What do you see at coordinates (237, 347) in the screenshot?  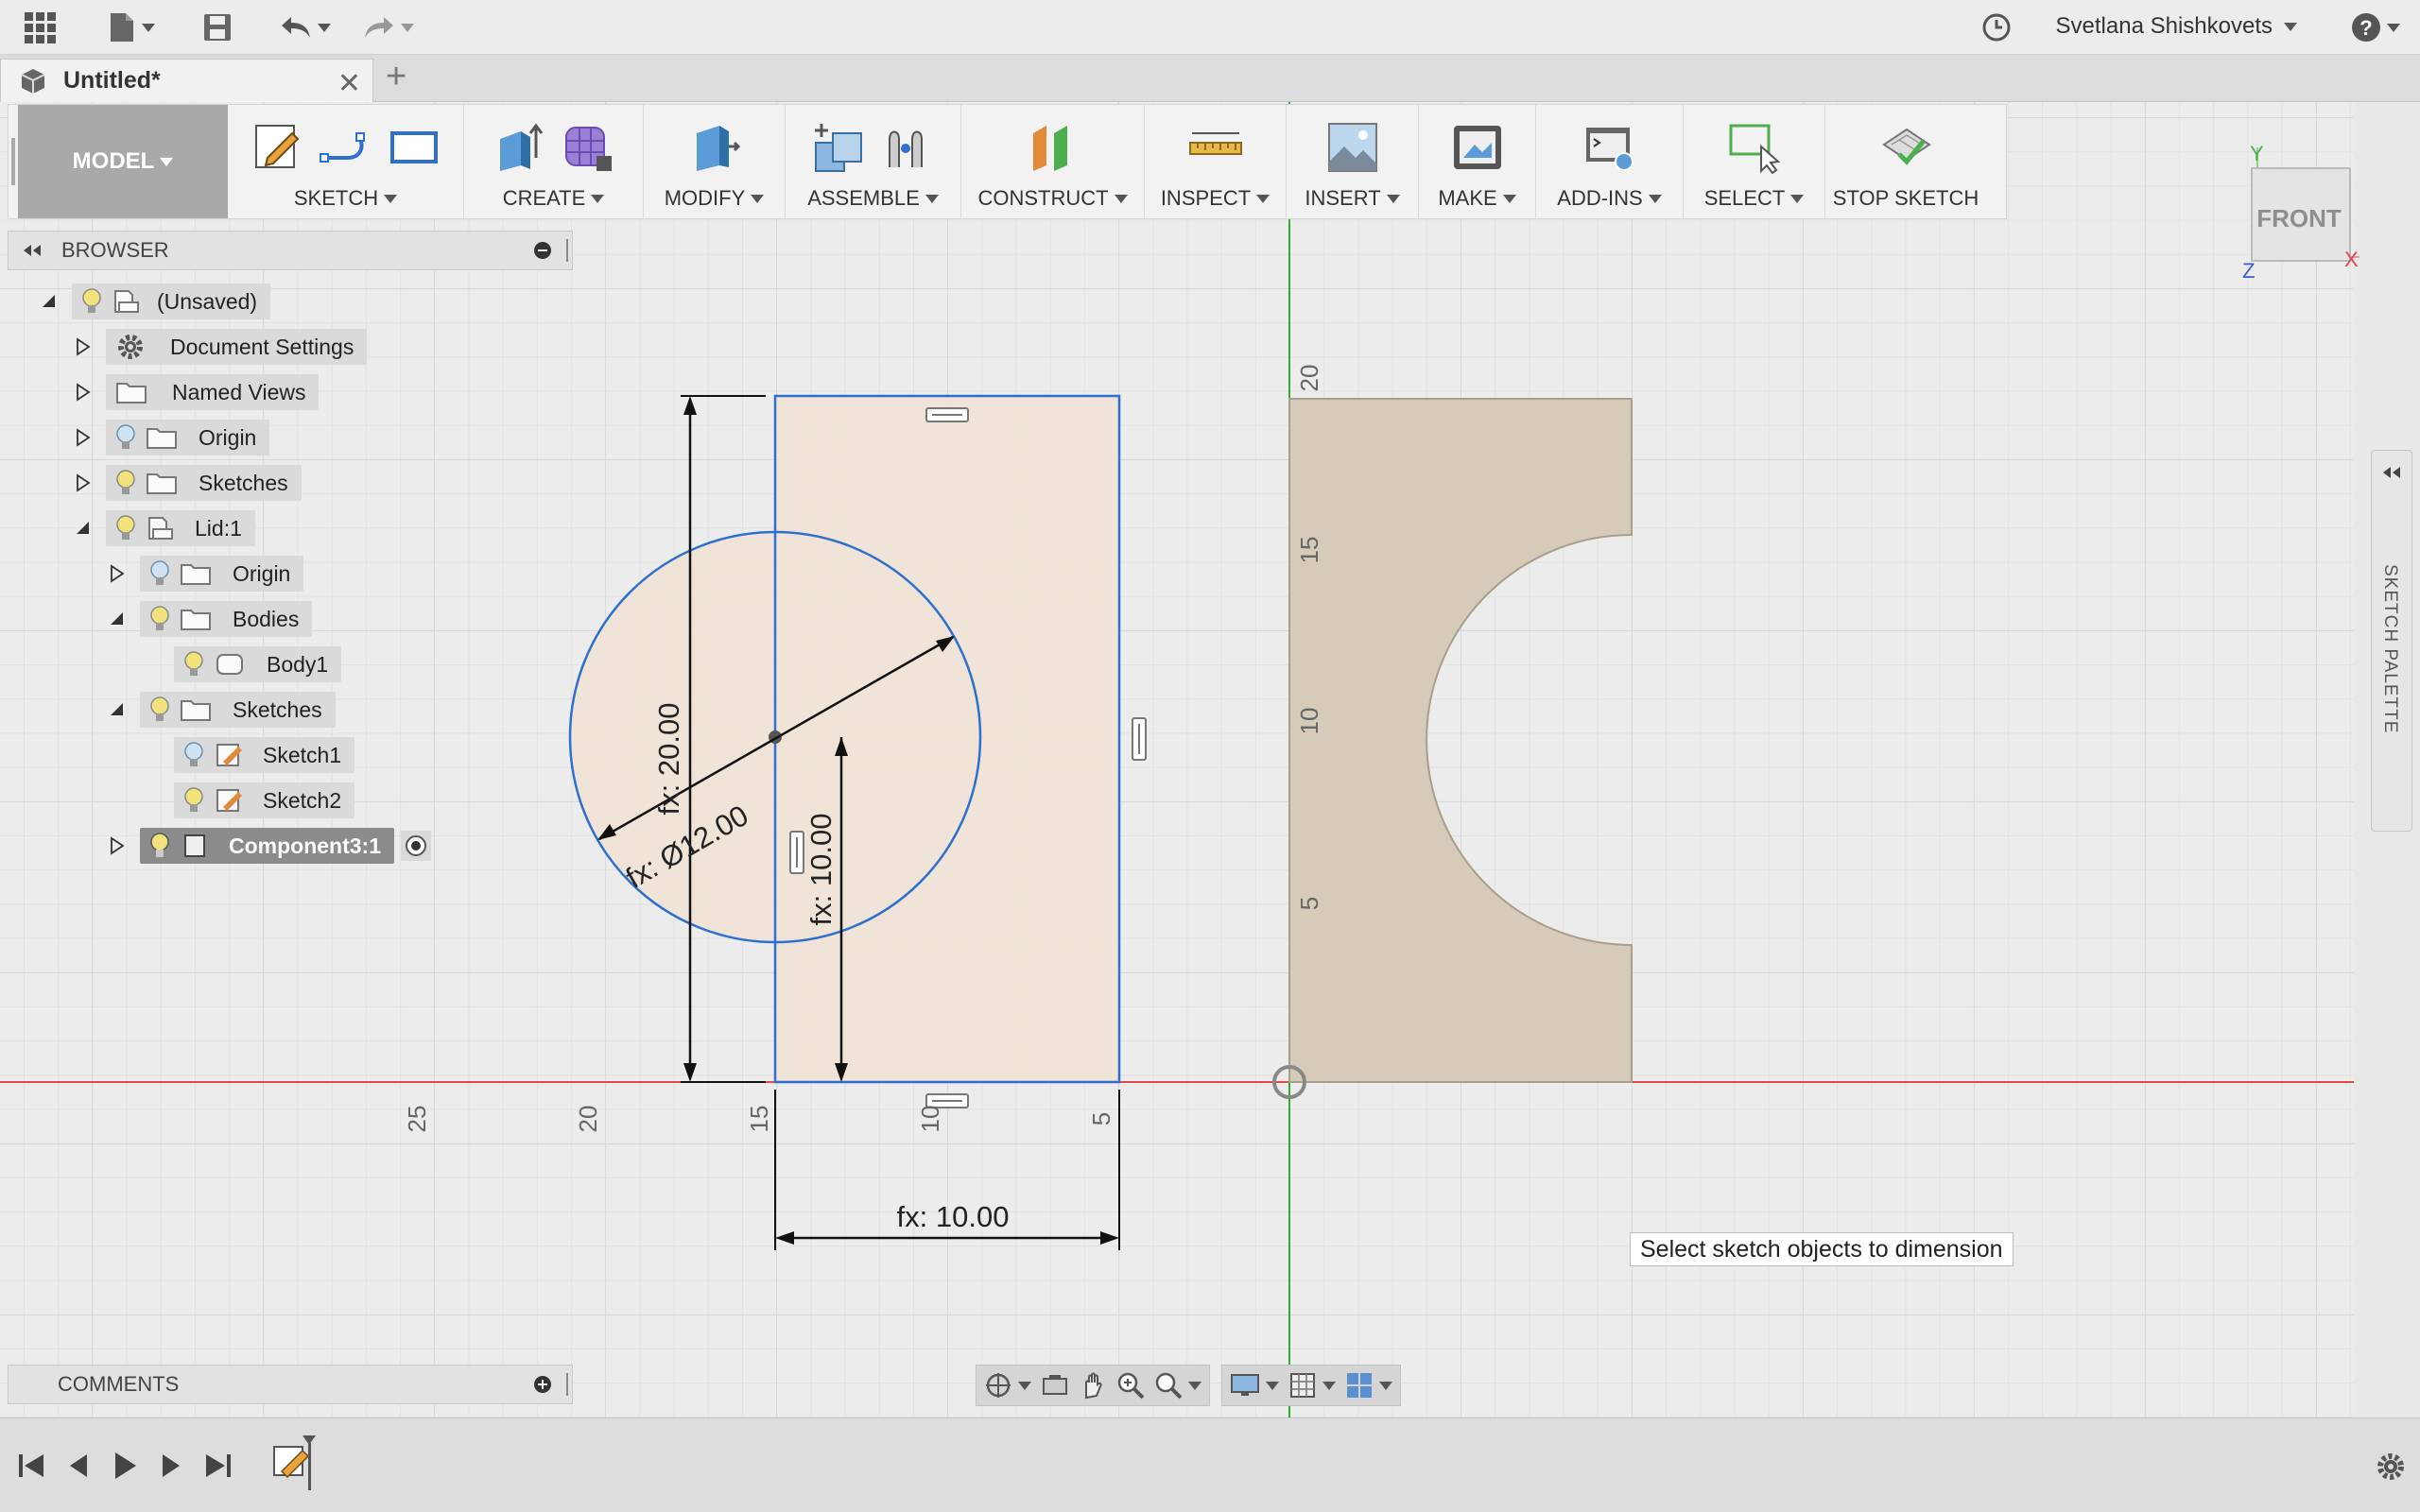 I see `tree-node-pill: Document Settings` at bounding box center [237, 347].